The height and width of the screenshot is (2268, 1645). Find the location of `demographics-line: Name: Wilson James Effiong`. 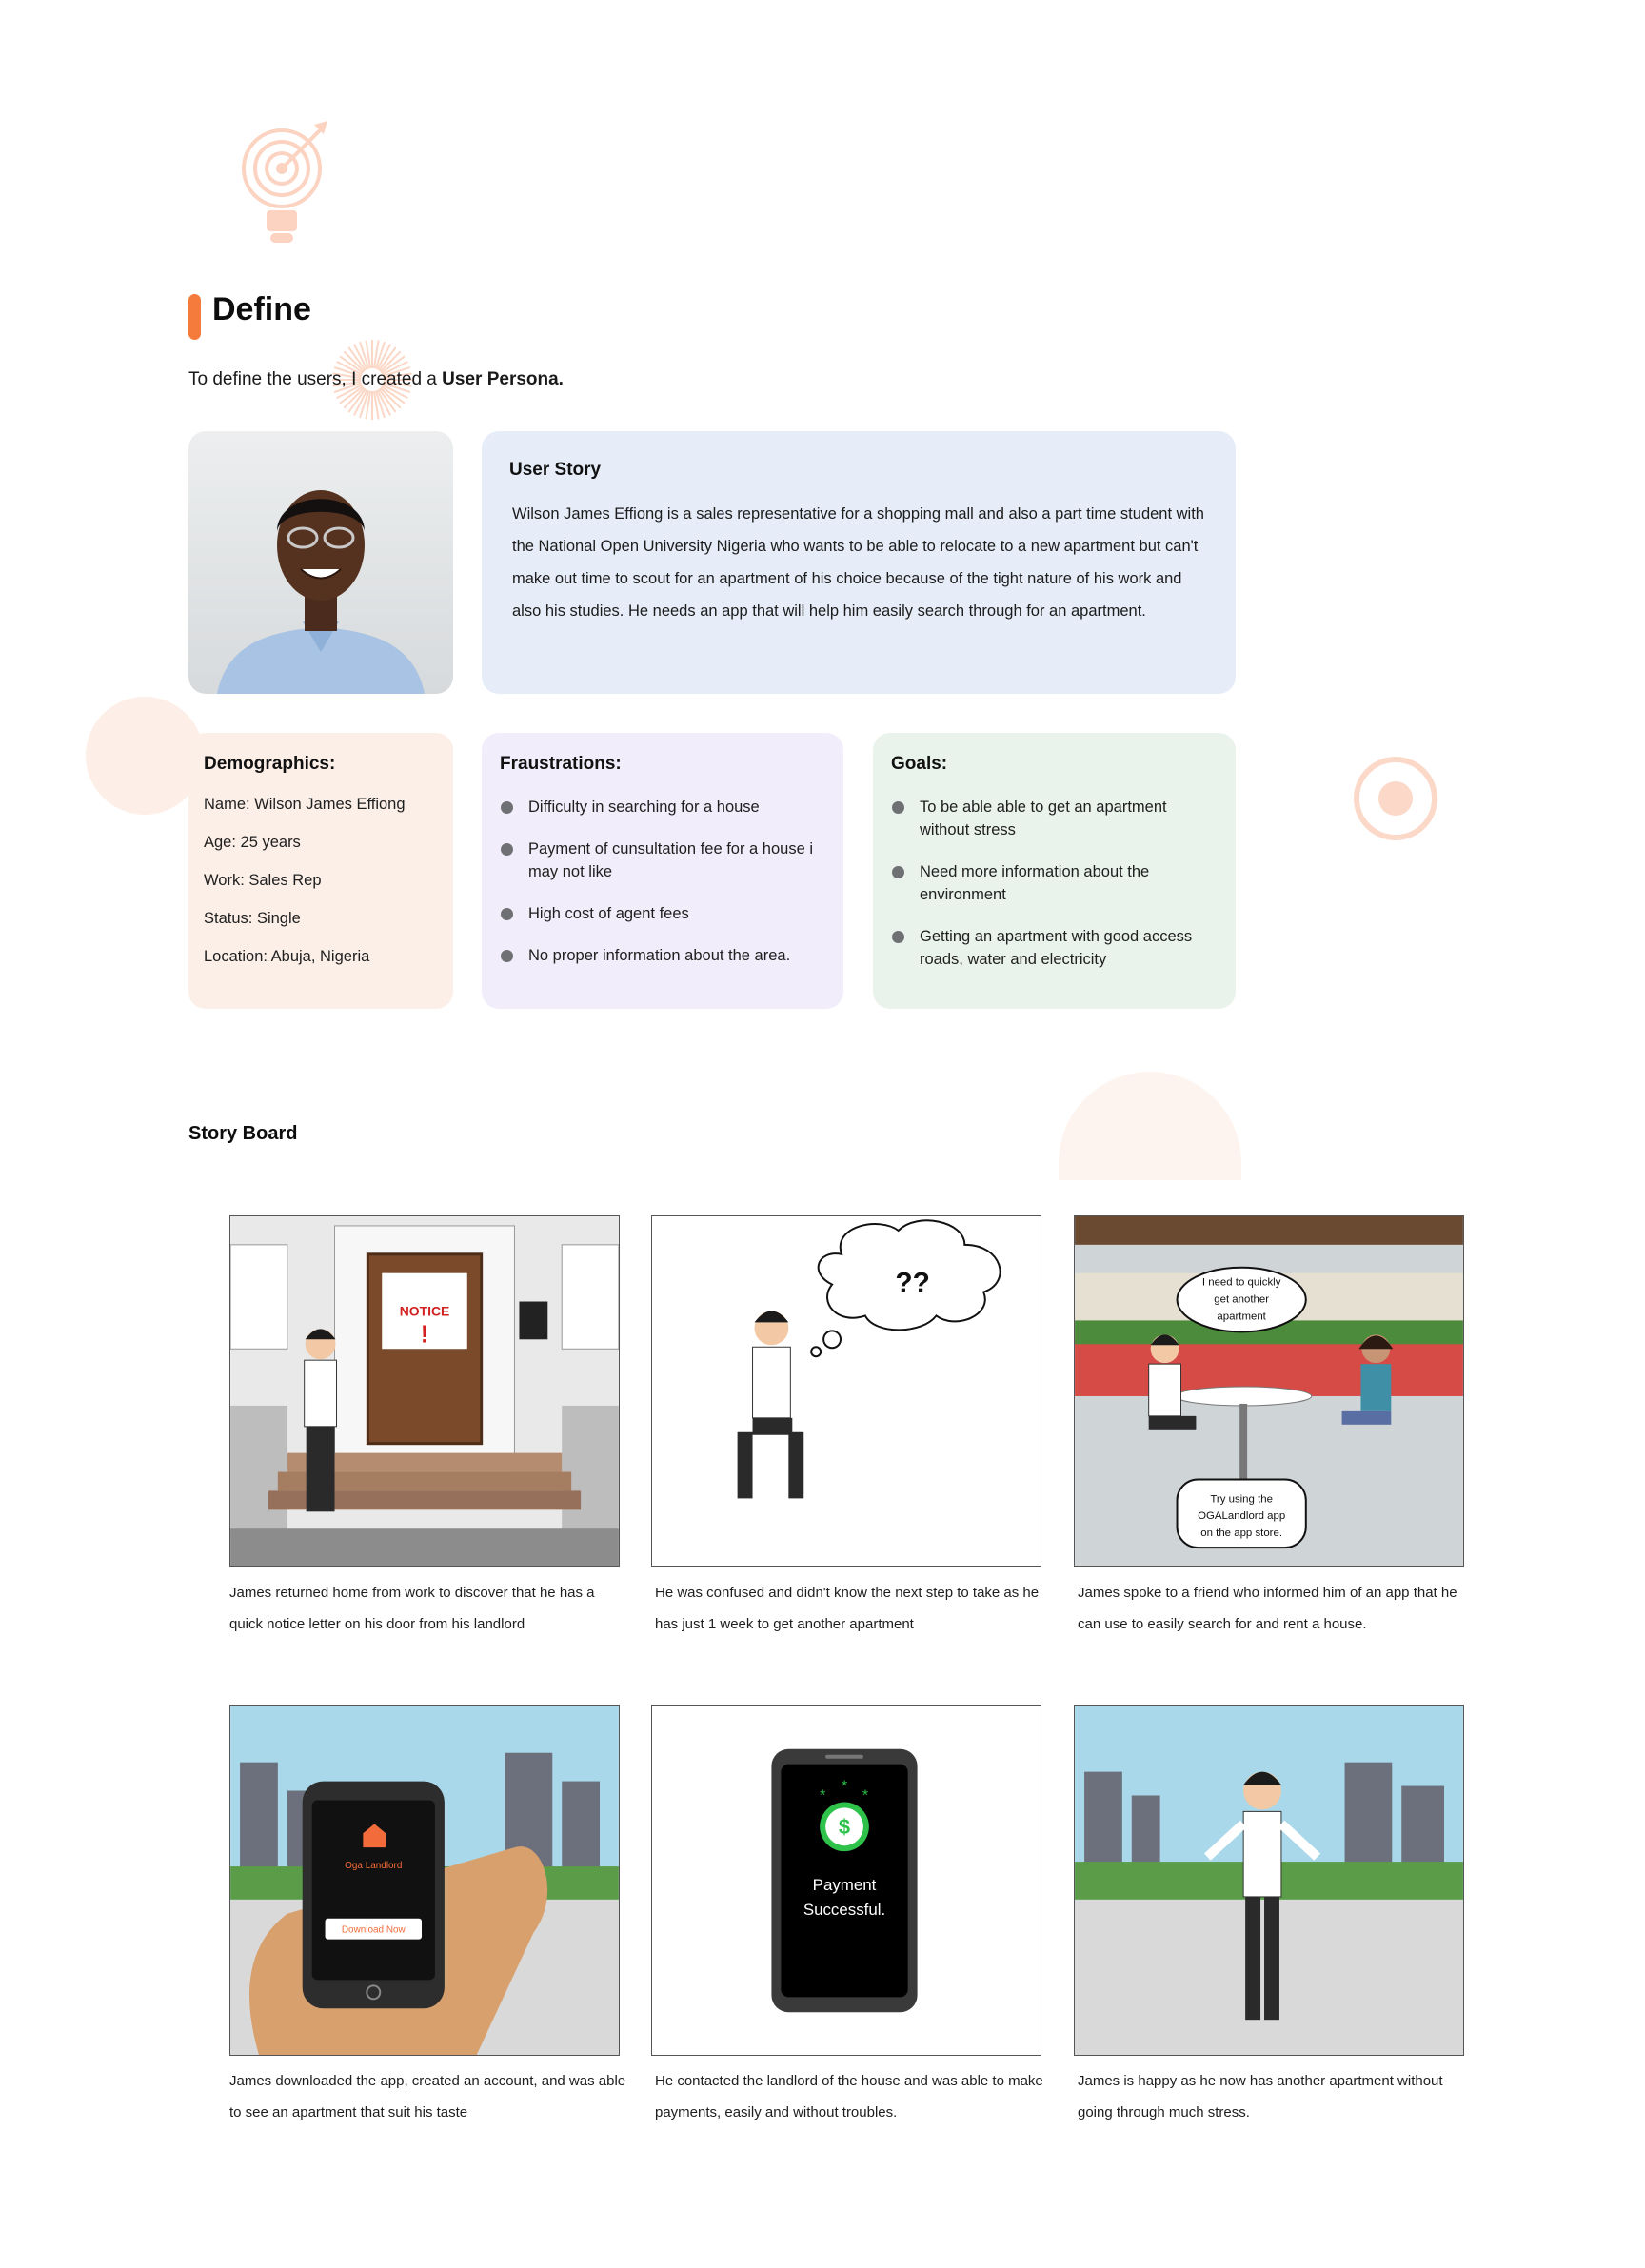

demographics-line: Name: Wilson James Effiong is located at coordinates (305, 805).